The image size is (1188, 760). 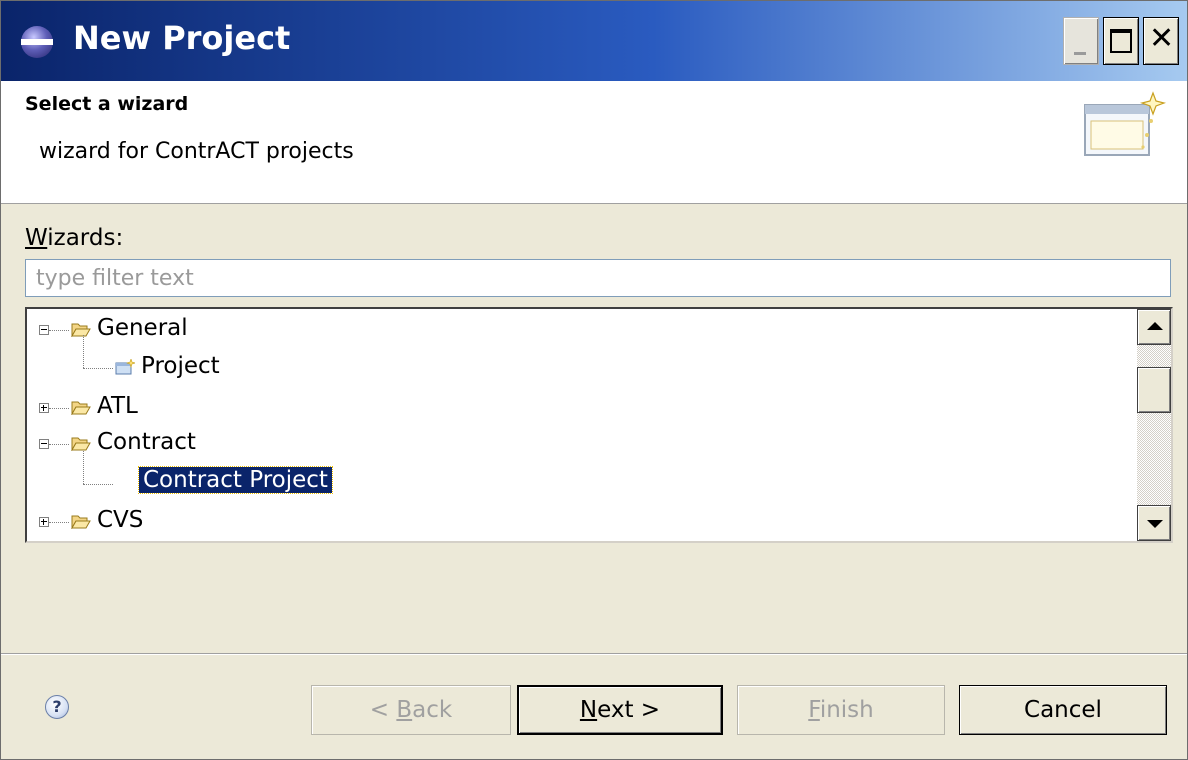 I want to click on scroll-thumb, so click(x=1154, y=390).